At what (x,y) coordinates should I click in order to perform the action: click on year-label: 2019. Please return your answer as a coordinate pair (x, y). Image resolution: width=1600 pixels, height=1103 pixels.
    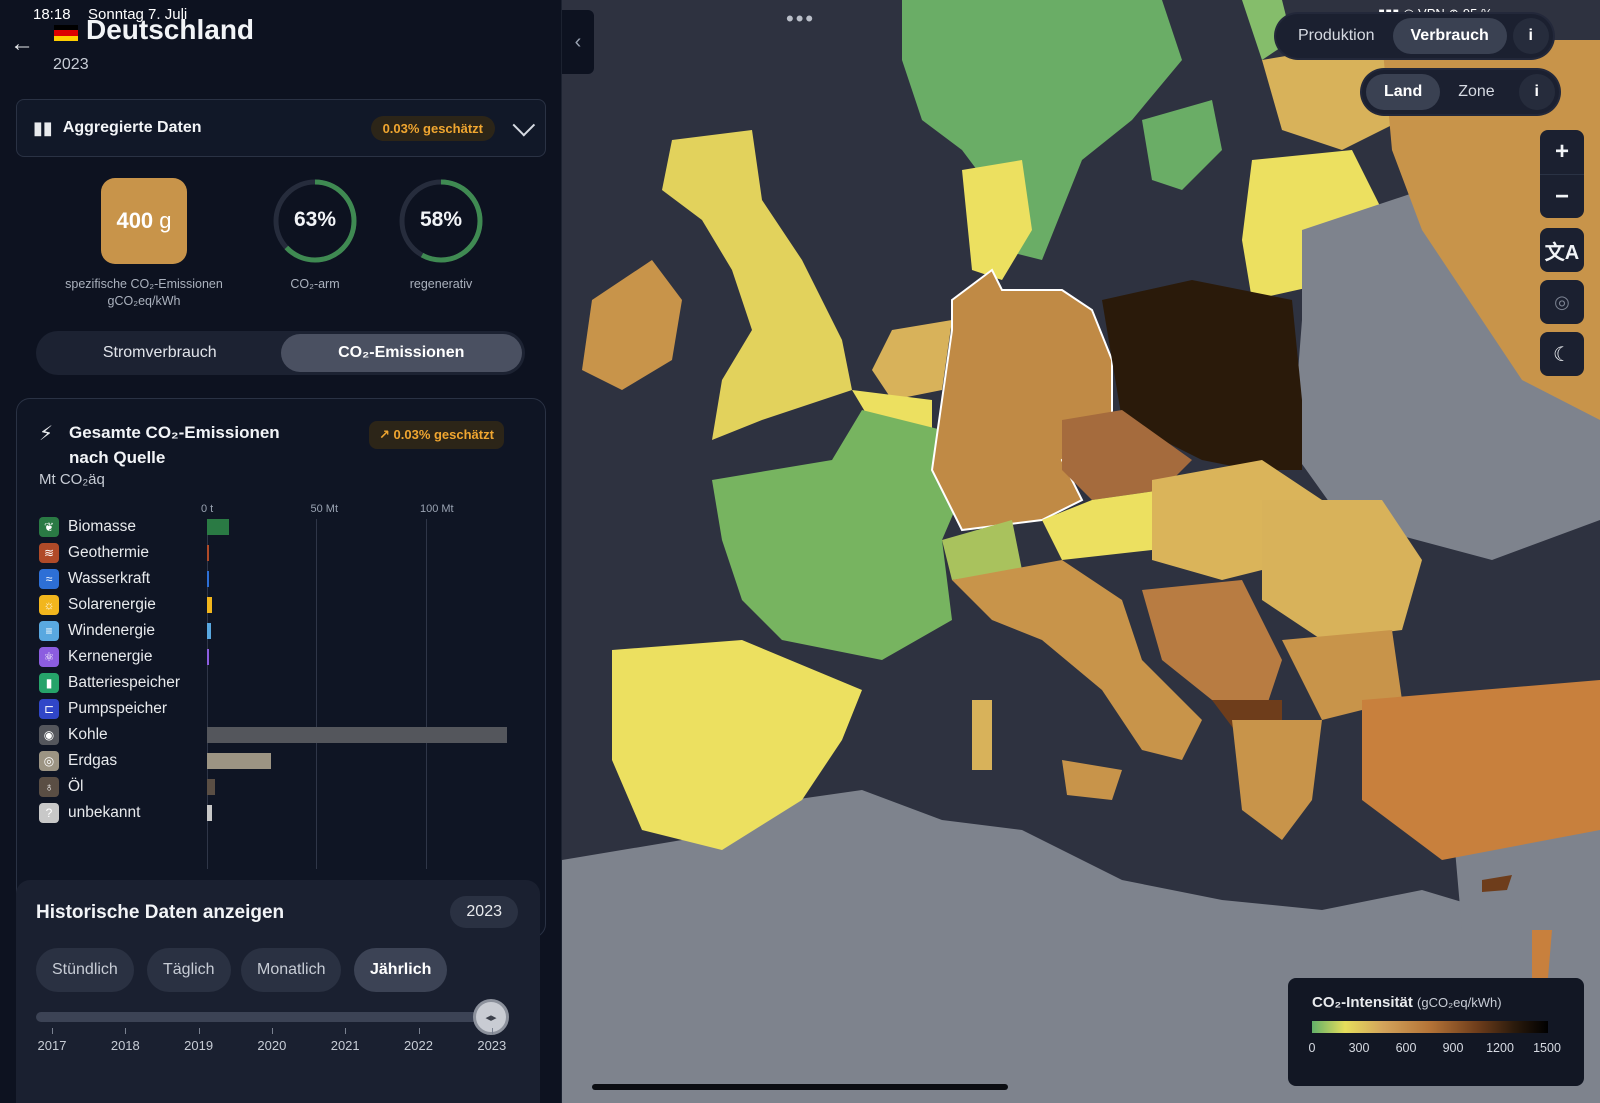
    Looking at the image, I should click on (198, 1045).